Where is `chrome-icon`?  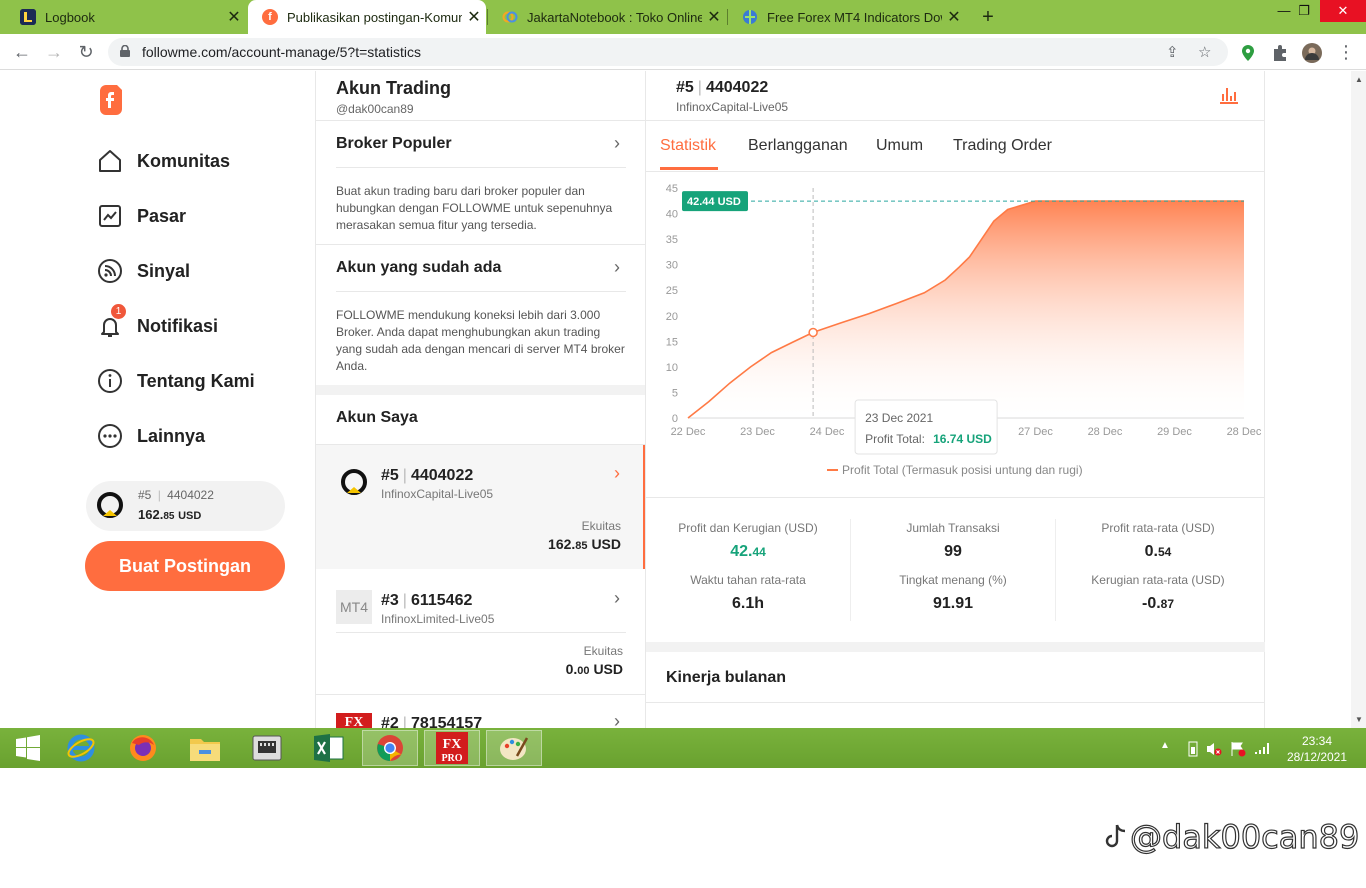 chrome-icon is located at coordinates (390, 748).